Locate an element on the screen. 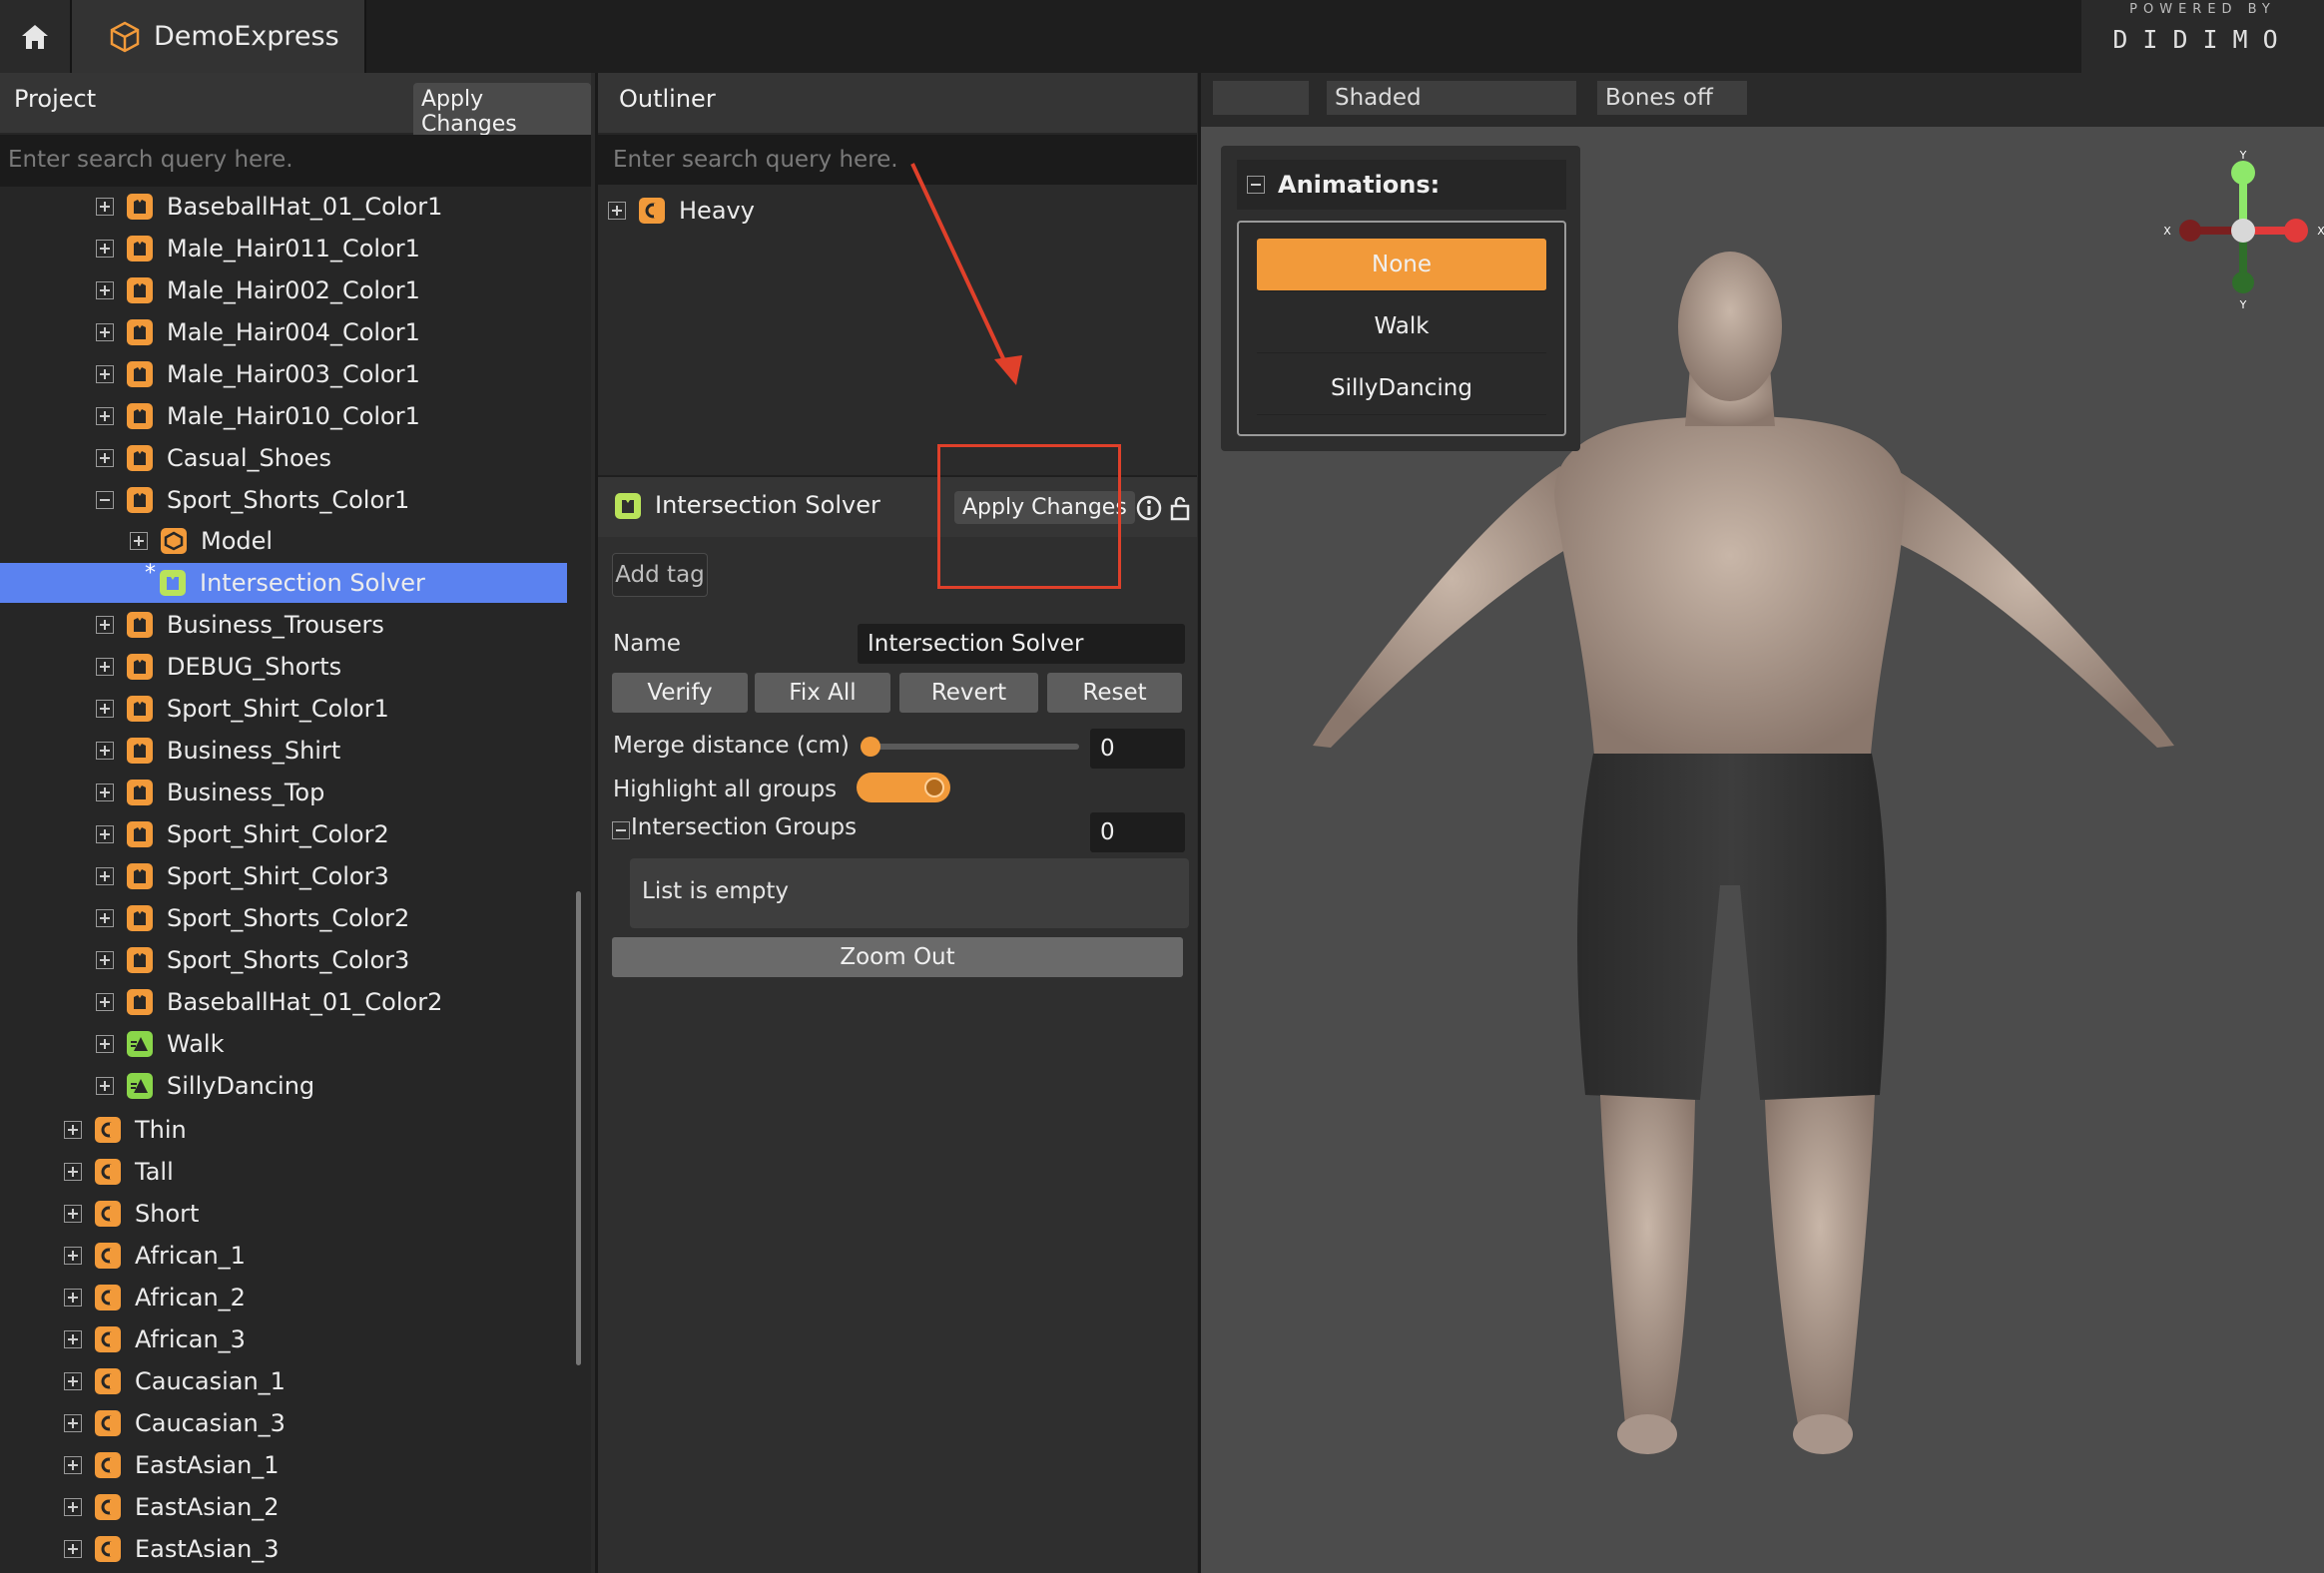 This screenshot has height=1573, width=2324. info-icon is located at coordinates (1149, 508).